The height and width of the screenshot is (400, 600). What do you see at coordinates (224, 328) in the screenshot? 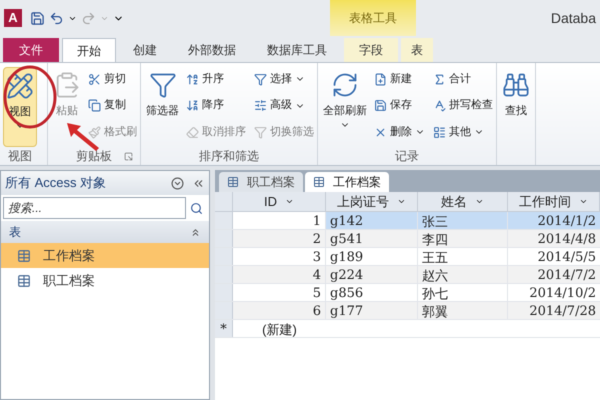
I see `new-record-marker: *` at bounding box center [224, 328].